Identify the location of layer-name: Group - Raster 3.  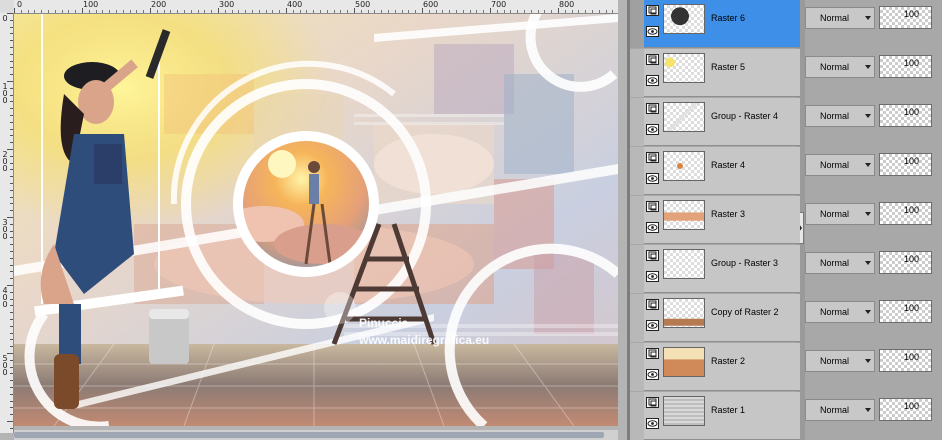
(744, 263).